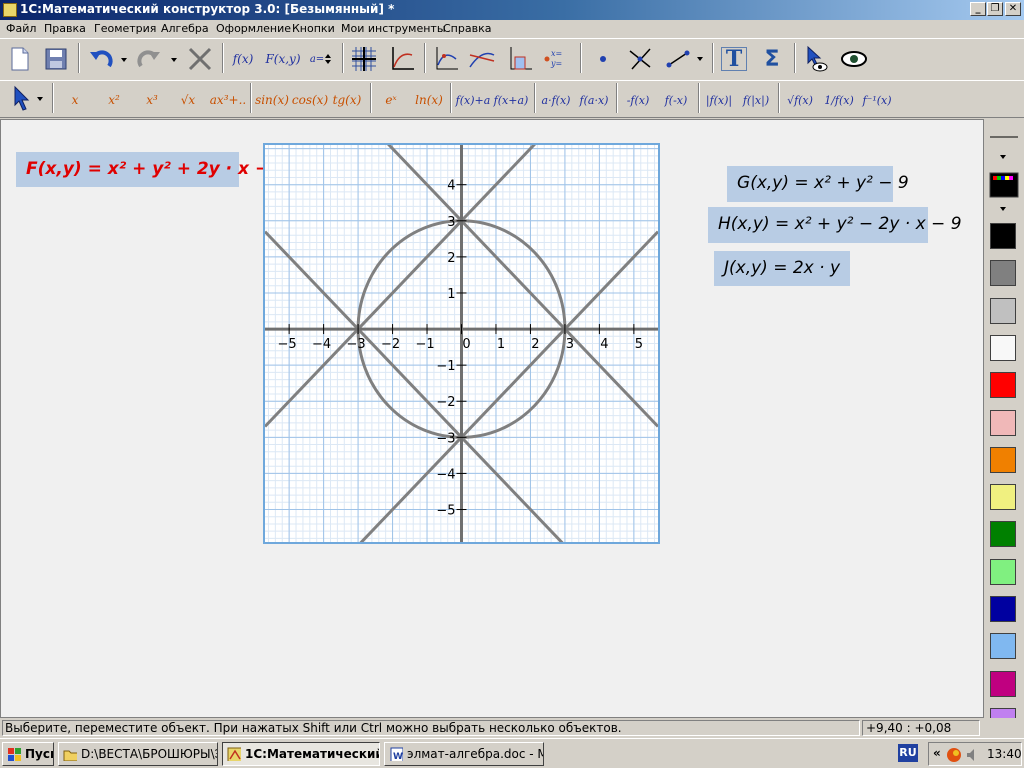 This screenshot has height=768, width=1024. I want to click on sqrt-f-button: √f(x), so click(800, 100).